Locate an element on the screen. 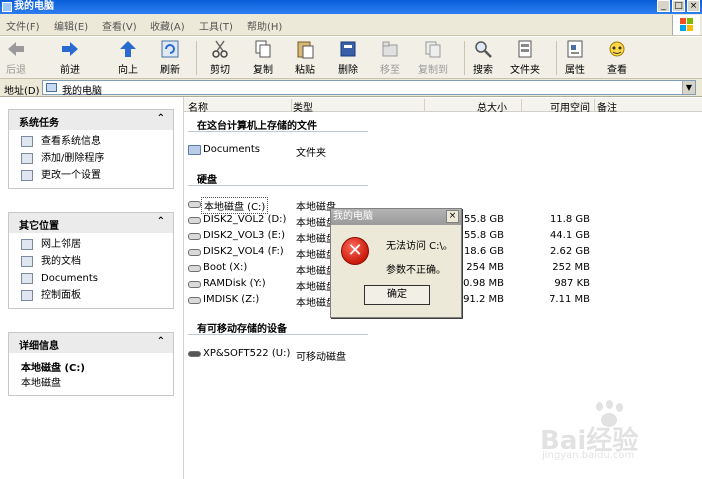 This screenshot has width=702, height=479. pane-divider is located at coordinates (183, 288).